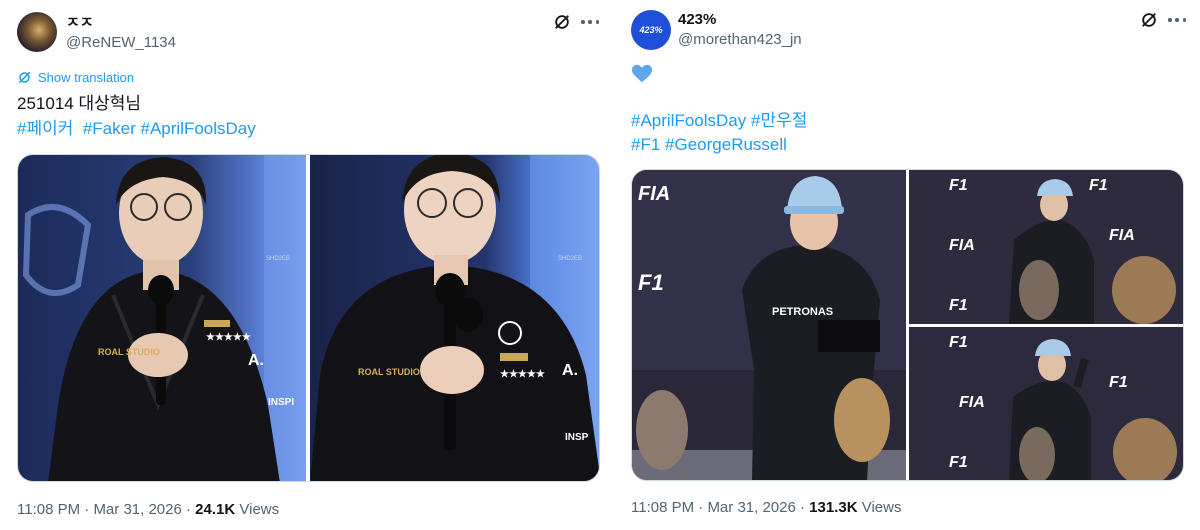 This screenshot has height=530, width=1200. Describe the element at coordinates (769, 325) in the screenshot. I see `photo-driver-main: FIA F1 F1 PETRONAS` at that location.